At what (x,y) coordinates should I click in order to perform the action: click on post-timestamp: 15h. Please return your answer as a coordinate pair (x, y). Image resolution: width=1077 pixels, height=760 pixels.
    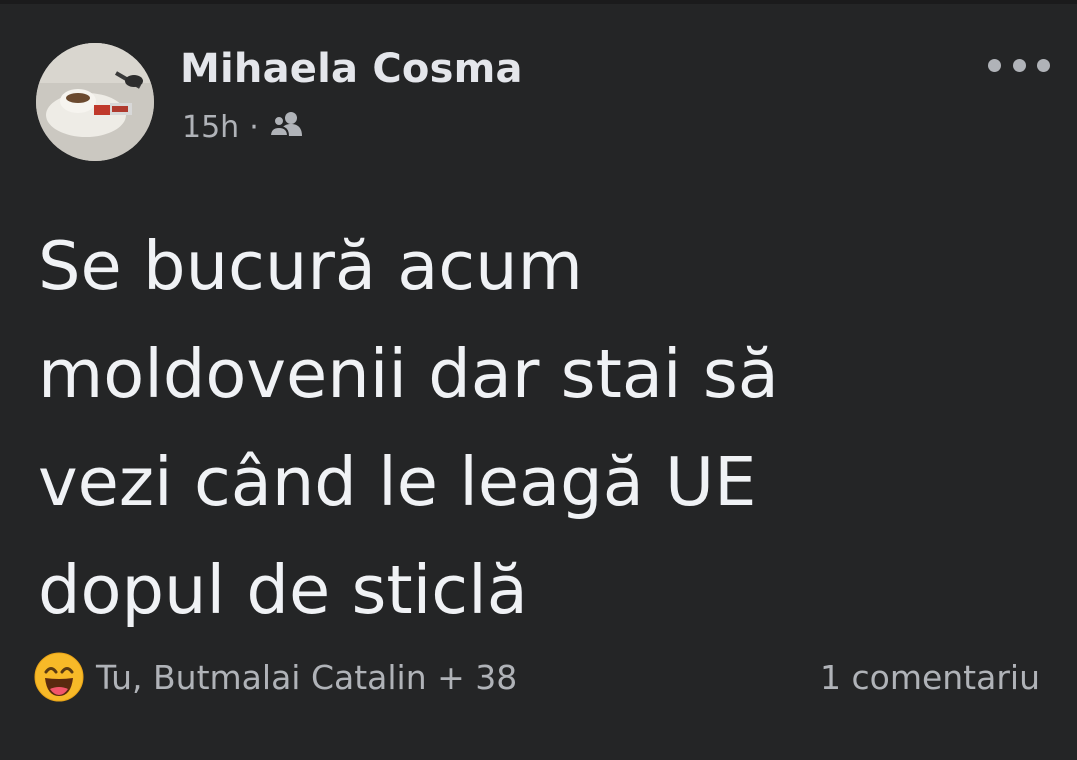
    Looking at the image, I should click on (210, 127).